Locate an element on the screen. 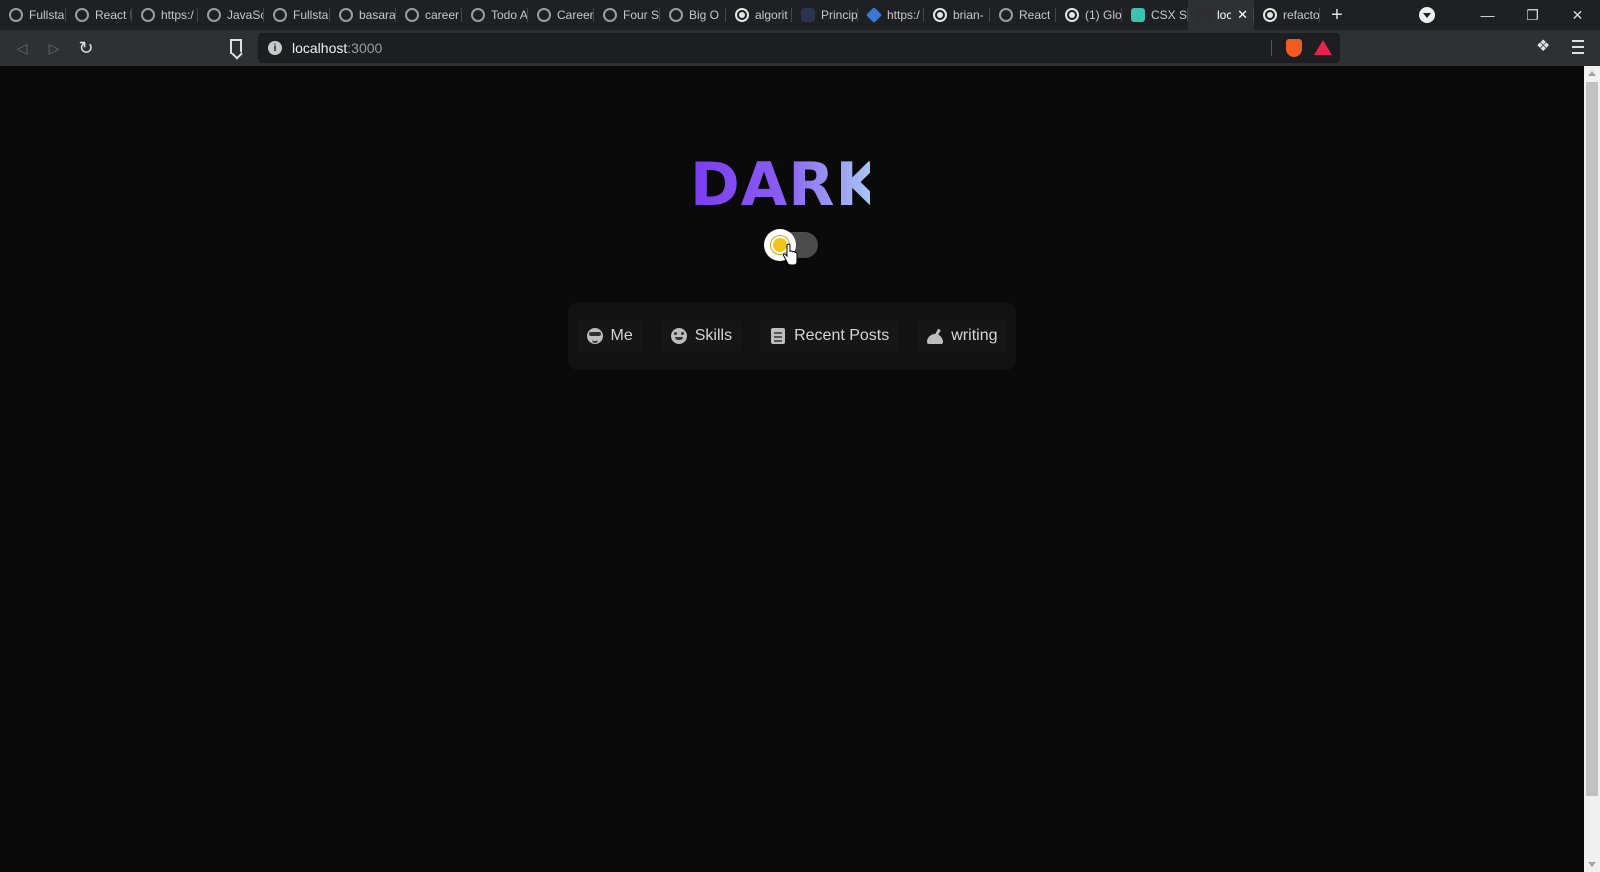 The height and width of the screenshot is (872, 1600). blank-icon is located at coordinates (808, 15).